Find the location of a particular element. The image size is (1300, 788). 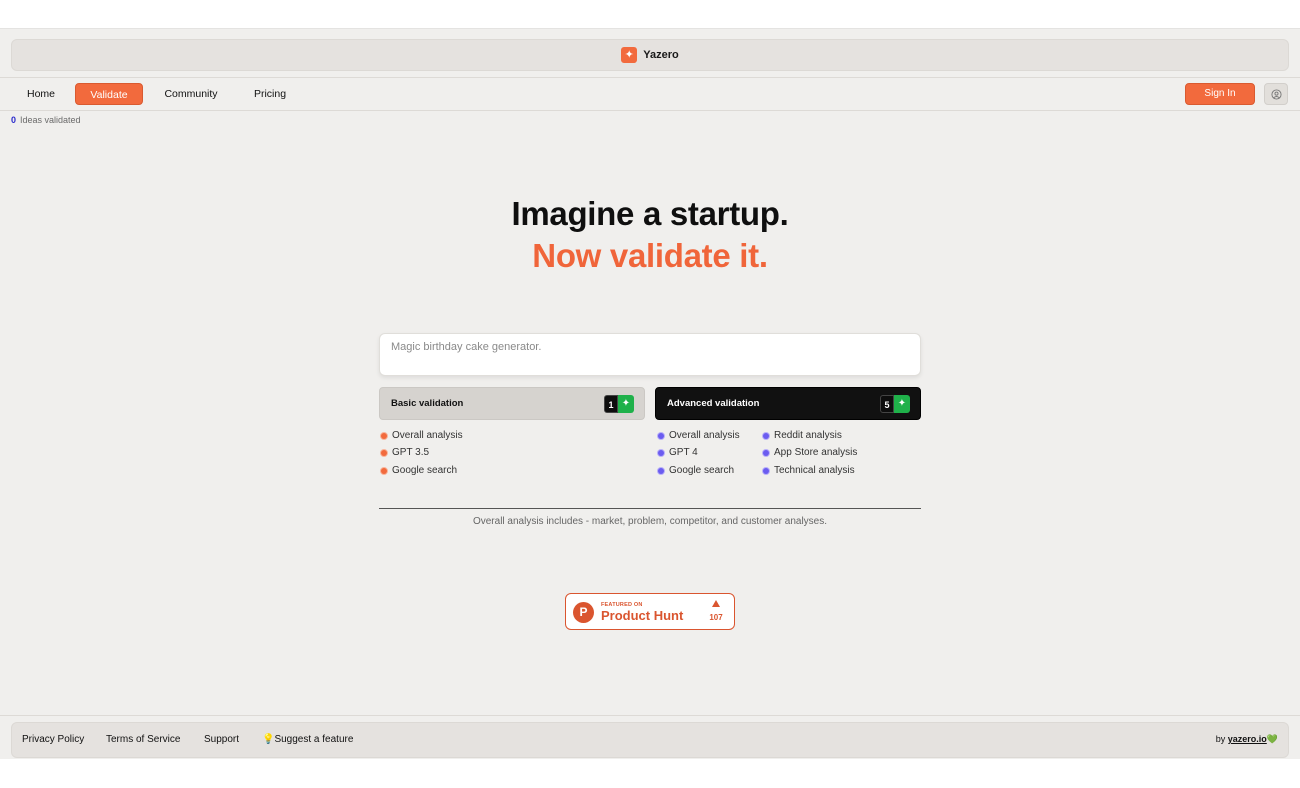

list-item: GPT 3.5 is located at coordinates (405, 452).